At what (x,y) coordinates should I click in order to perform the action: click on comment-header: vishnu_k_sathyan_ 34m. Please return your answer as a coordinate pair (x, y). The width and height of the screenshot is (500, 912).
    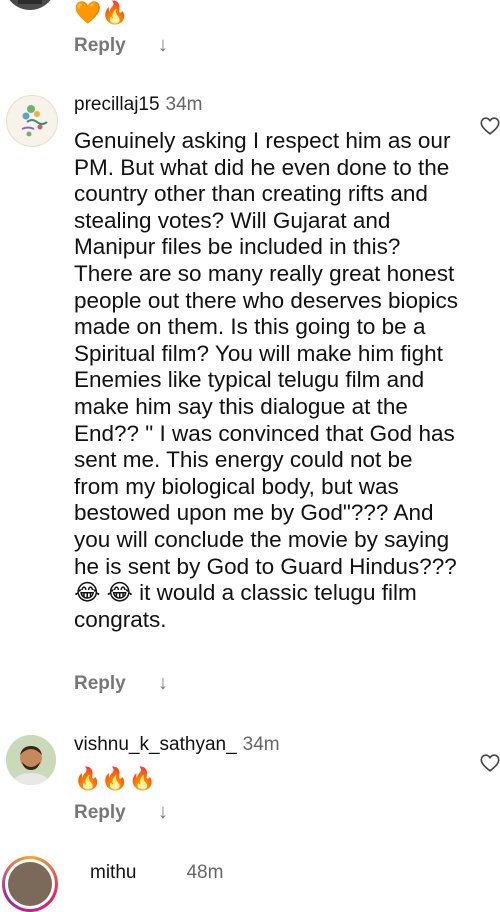
    Looking at the image, I should click on (177, 745).